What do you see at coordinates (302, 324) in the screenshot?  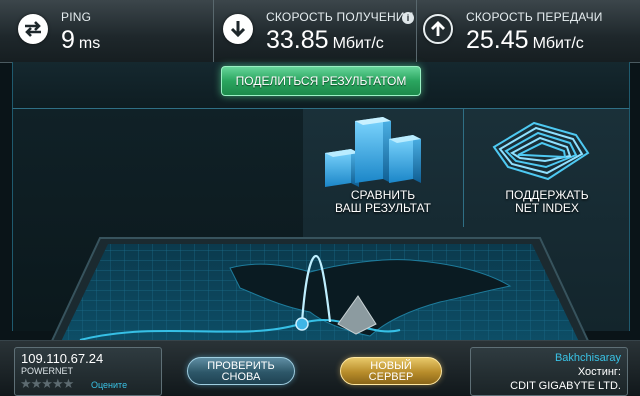 I see `client-pin-icon` at bounding box center [302, 324].